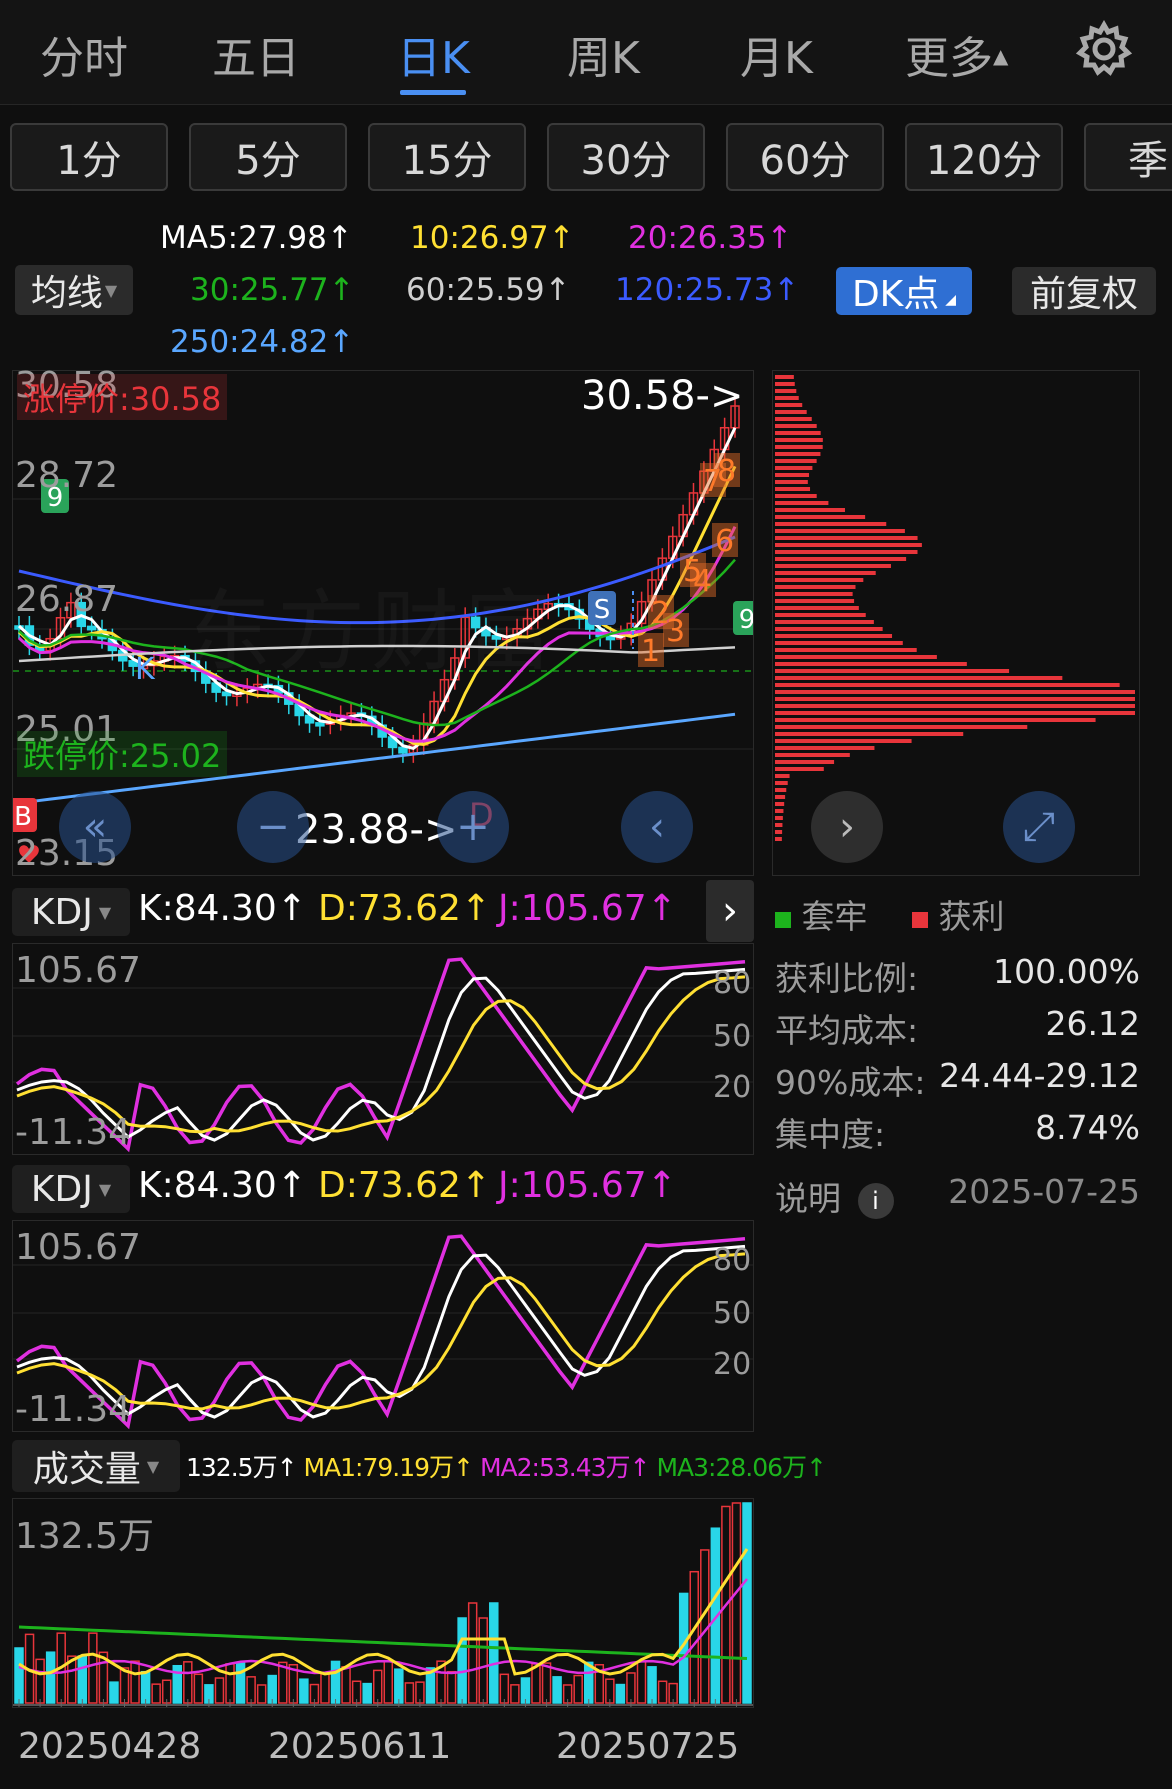  I want to click on kdj-chart-2: 105.67 -11.34 80 50 20, so click(383, 1326).